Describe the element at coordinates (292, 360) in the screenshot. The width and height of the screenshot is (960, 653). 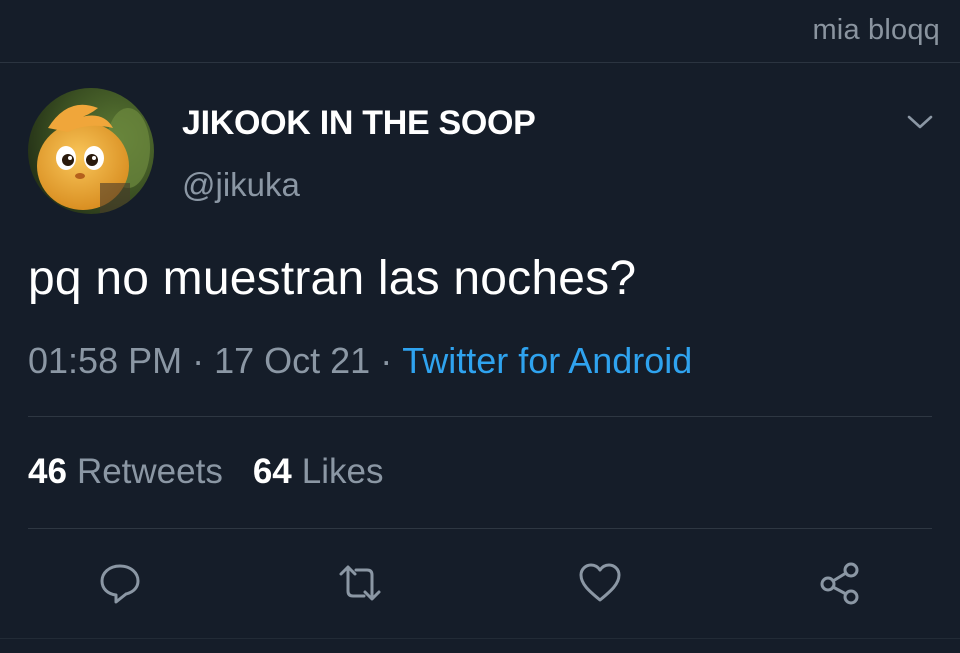
I see `tweet-date: 17 Oct 21` at that location.